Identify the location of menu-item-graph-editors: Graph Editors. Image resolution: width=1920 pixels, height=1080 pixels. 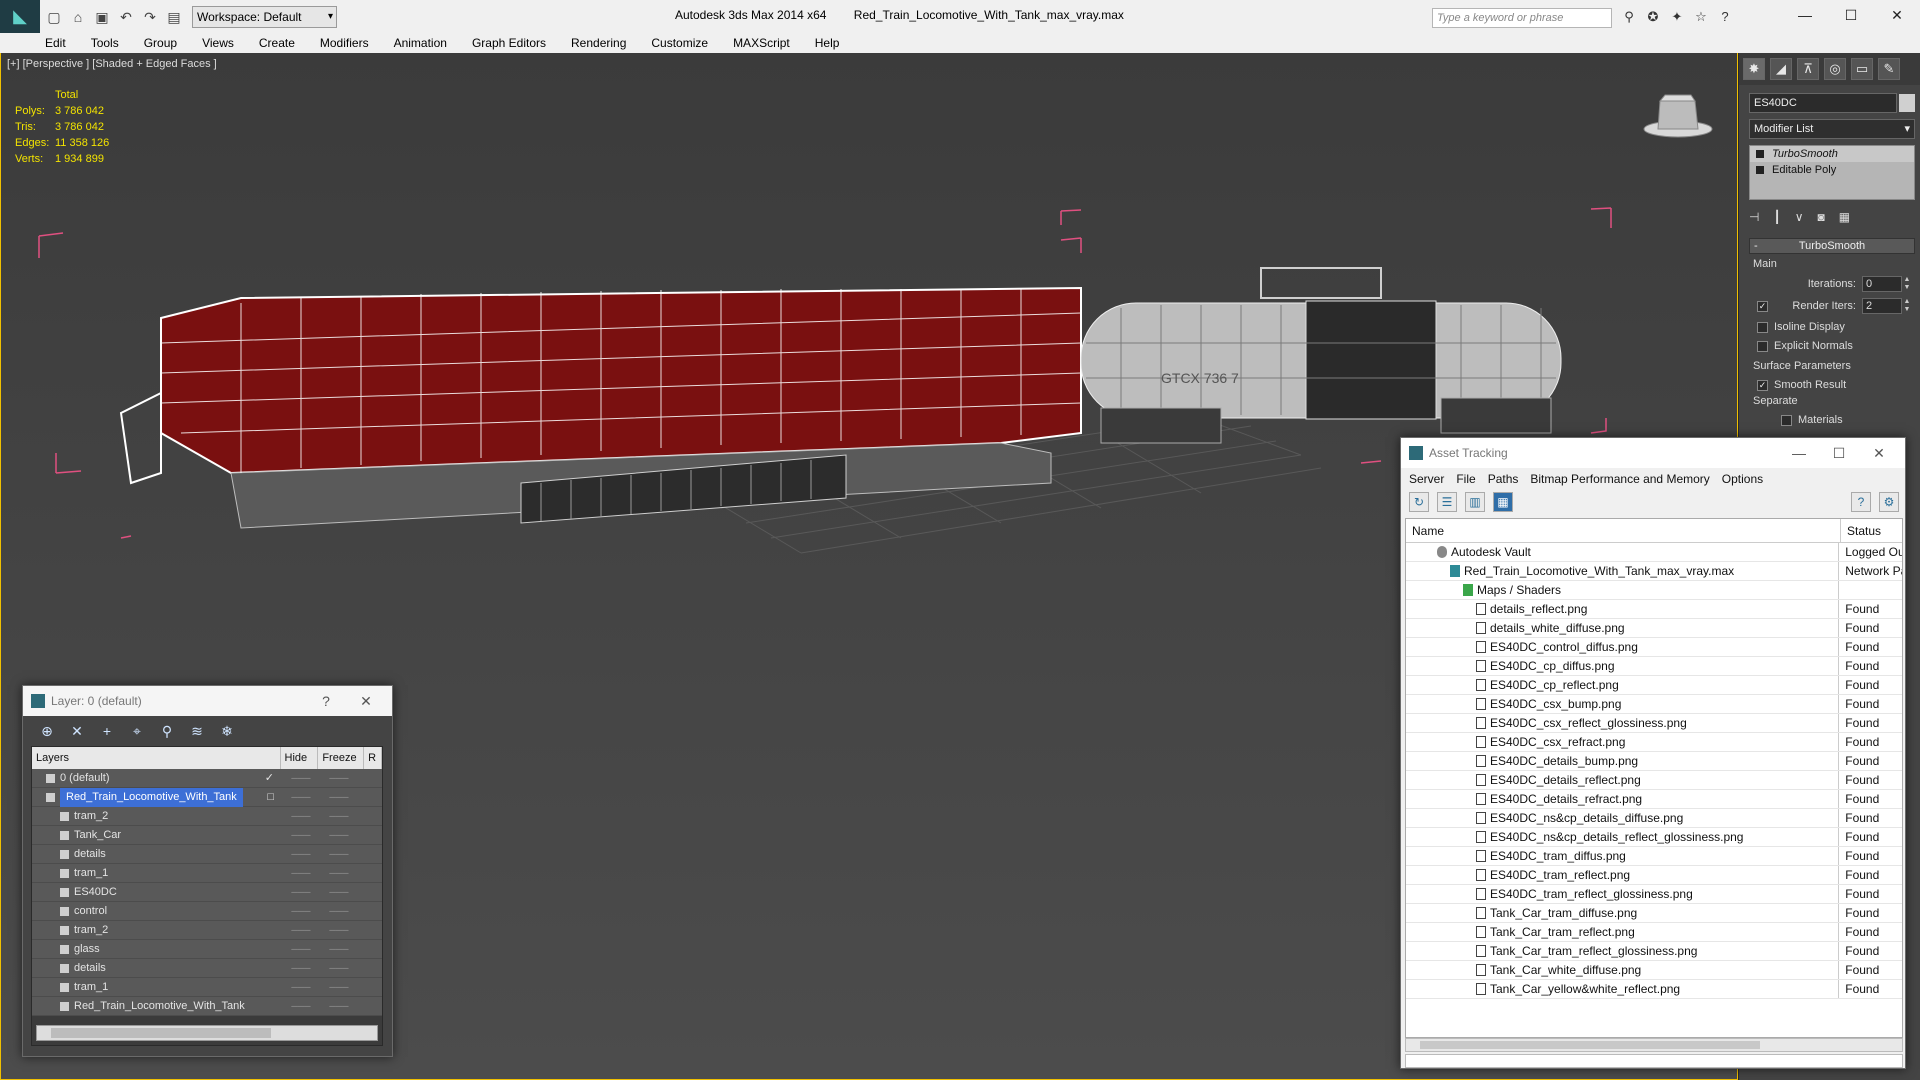
(509, 43).